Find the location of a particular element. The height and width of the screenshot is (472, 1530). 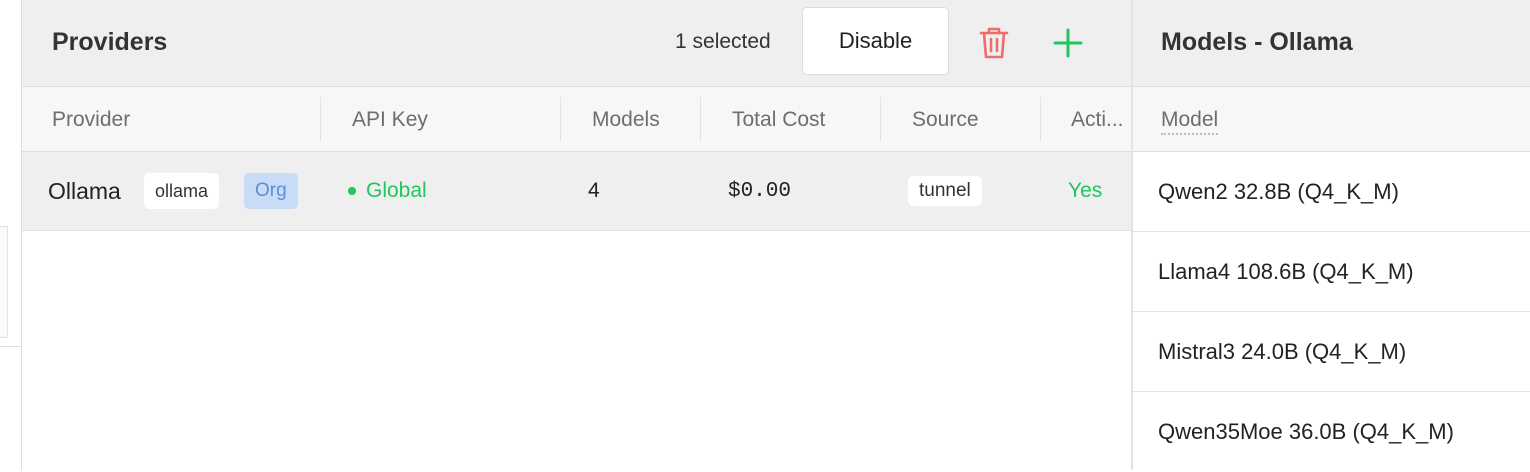

models-count: 4 is located at coordinates (594, 190).